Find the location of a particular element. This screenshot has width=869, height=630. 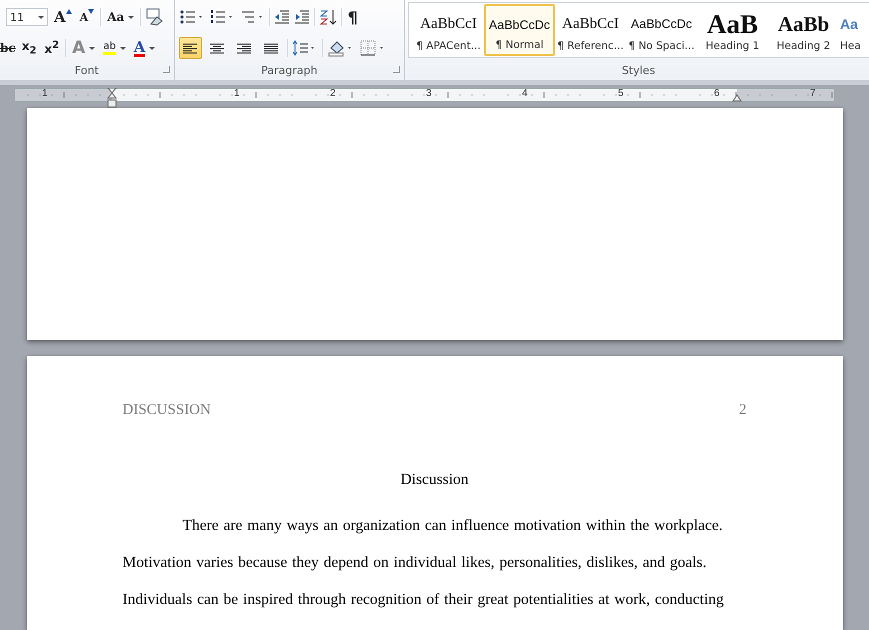

document-title: Discussion is located at coordinates (434, 480).